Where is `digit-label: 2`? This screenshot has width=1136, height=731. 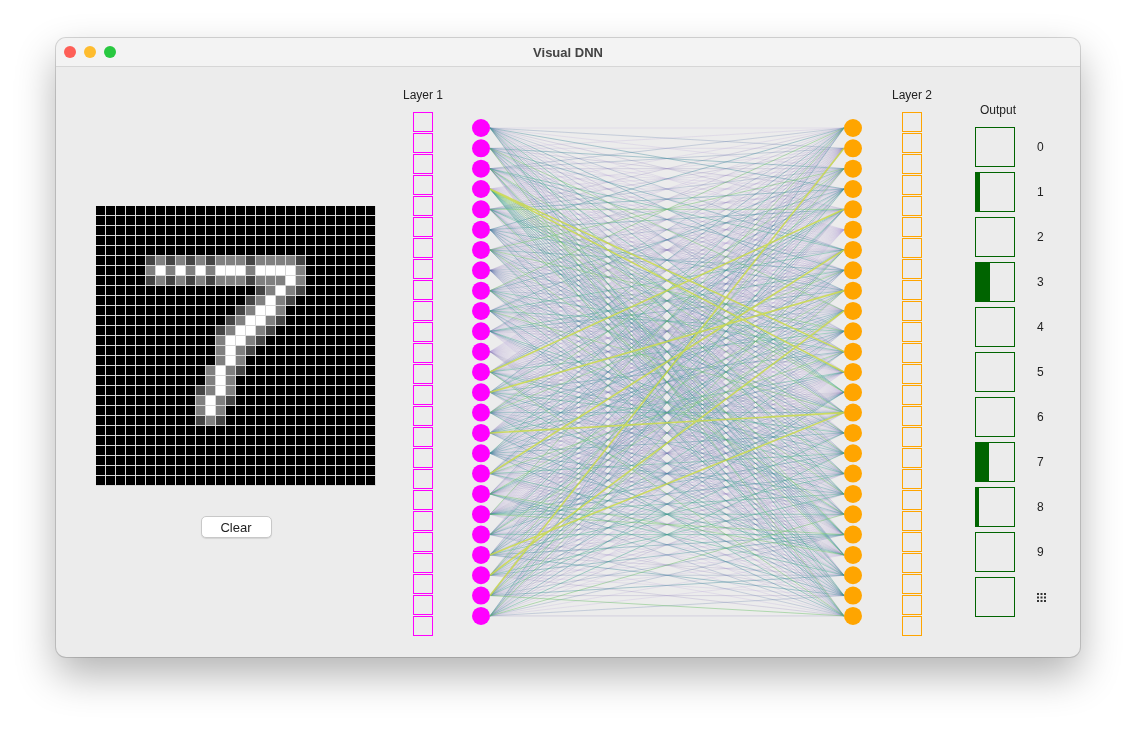
digit-label: 2 is located at coordinates (1040, 237).